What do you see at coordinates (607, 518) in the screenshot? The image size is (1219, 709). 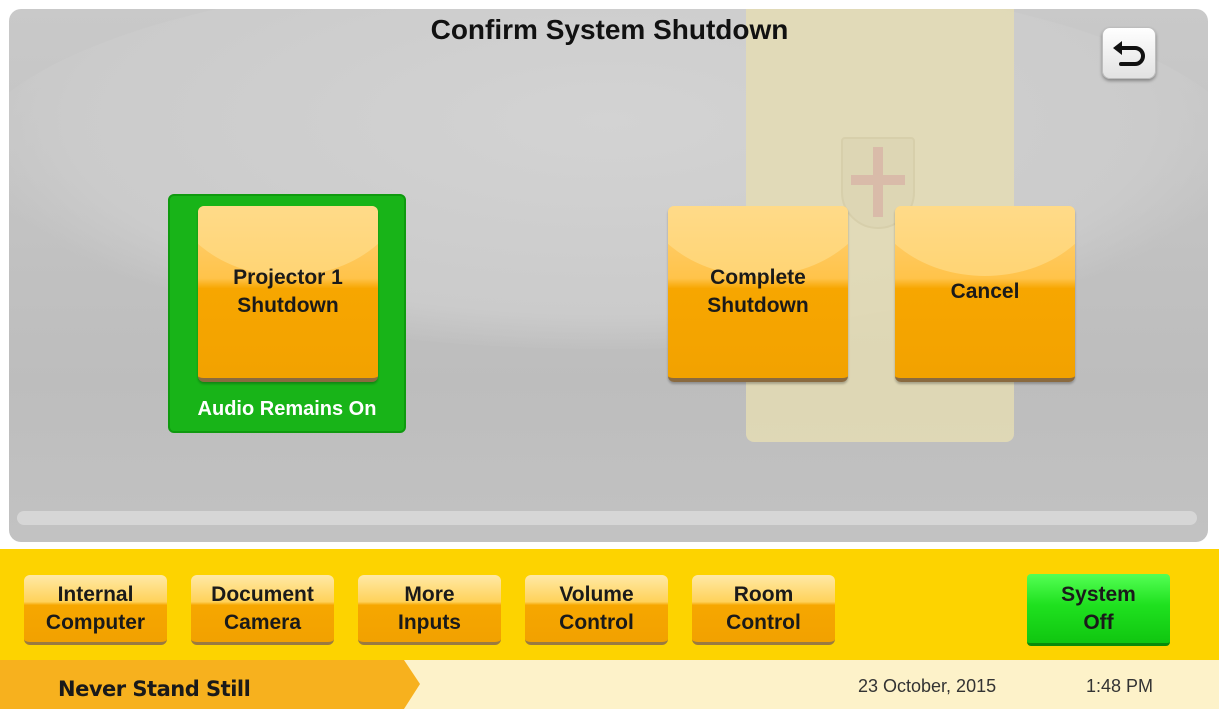 I see `background-band` at bounding box center [607, 518].